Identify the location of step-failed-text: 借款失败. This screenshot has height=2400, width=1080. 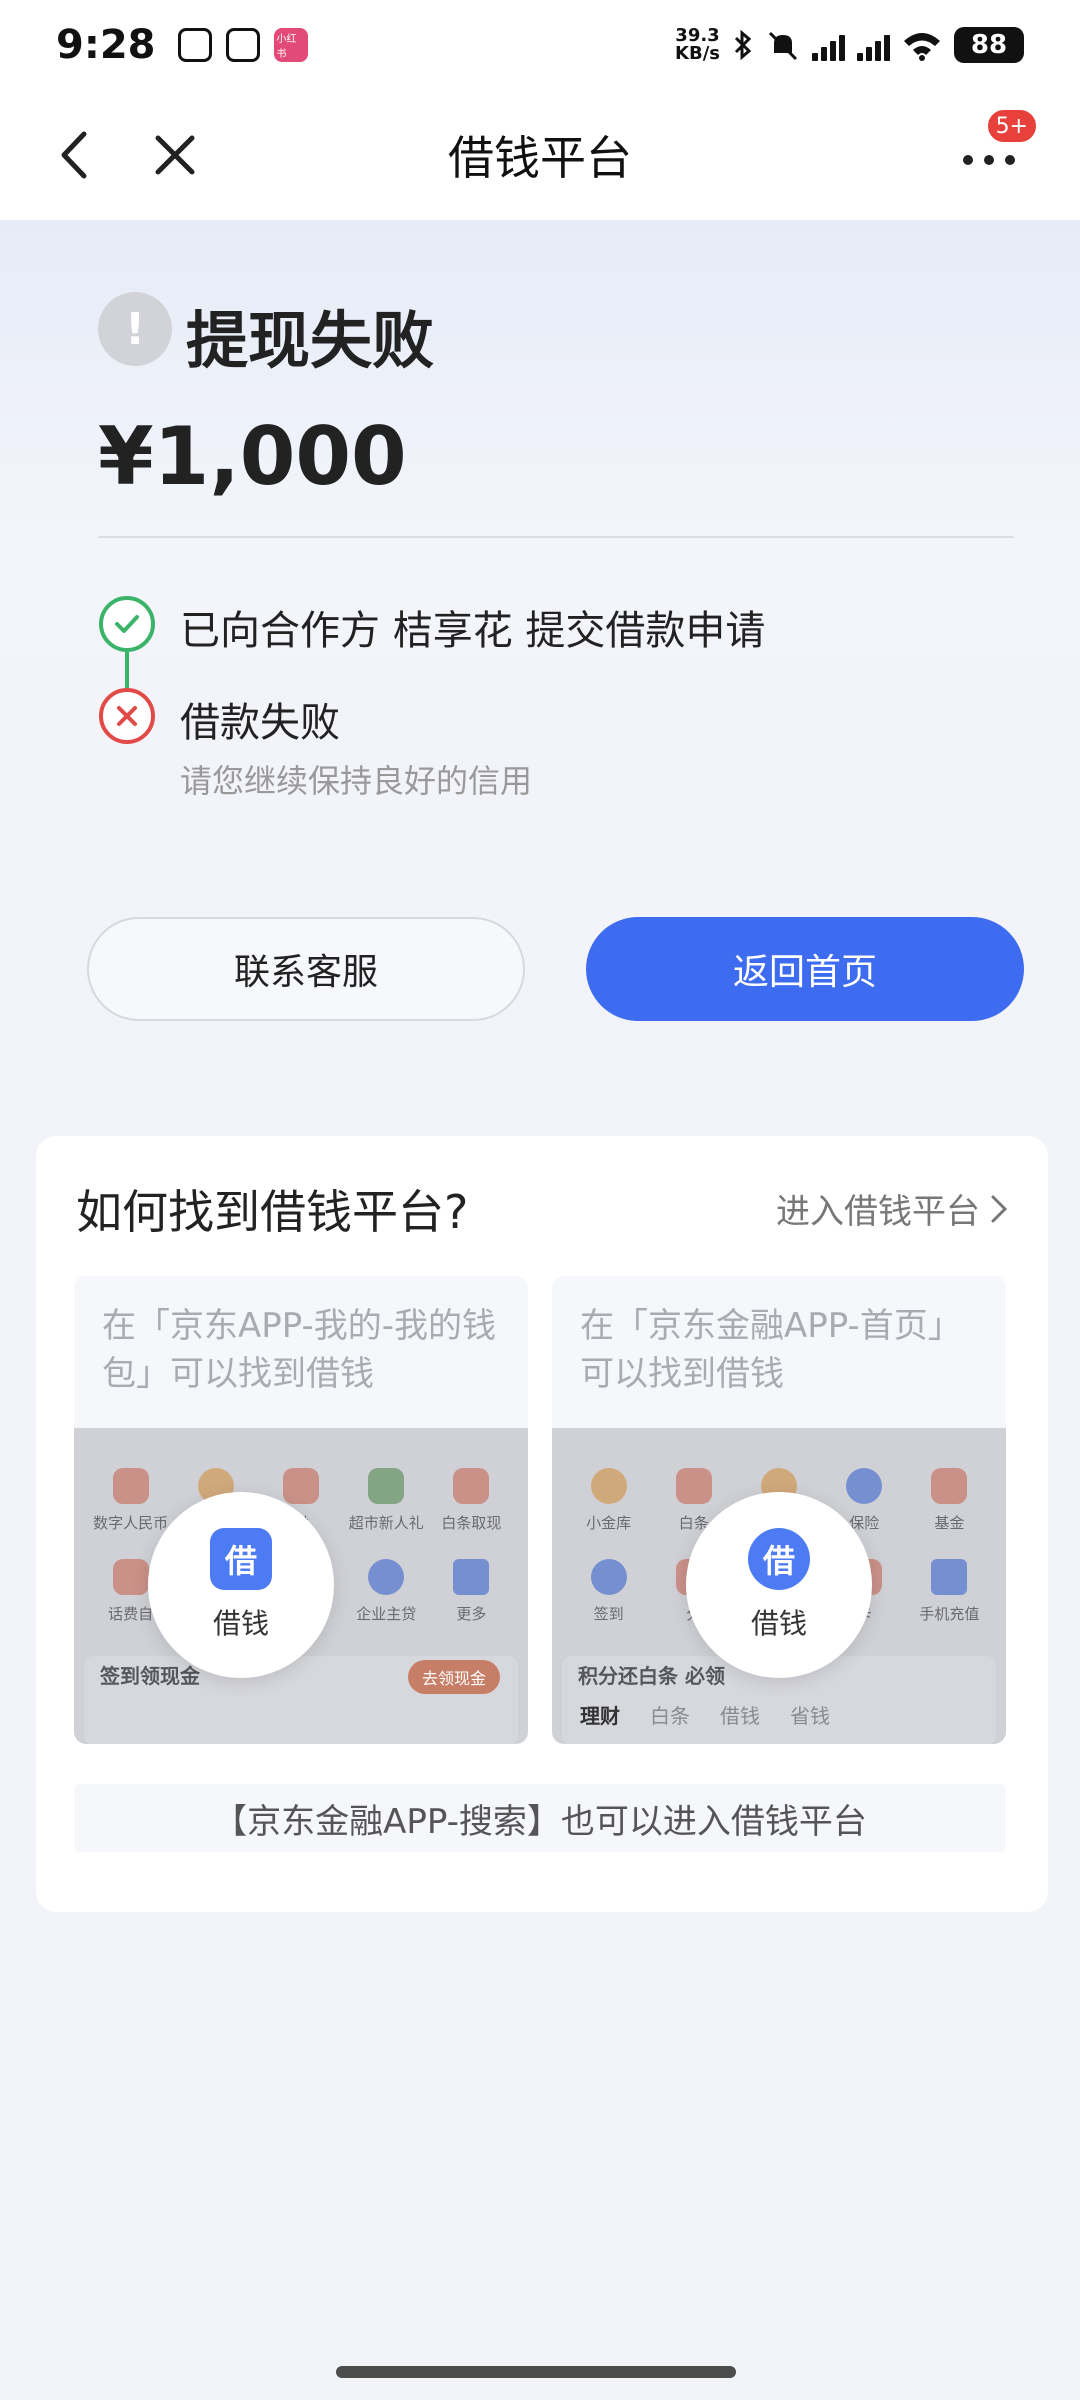
(260, 723).